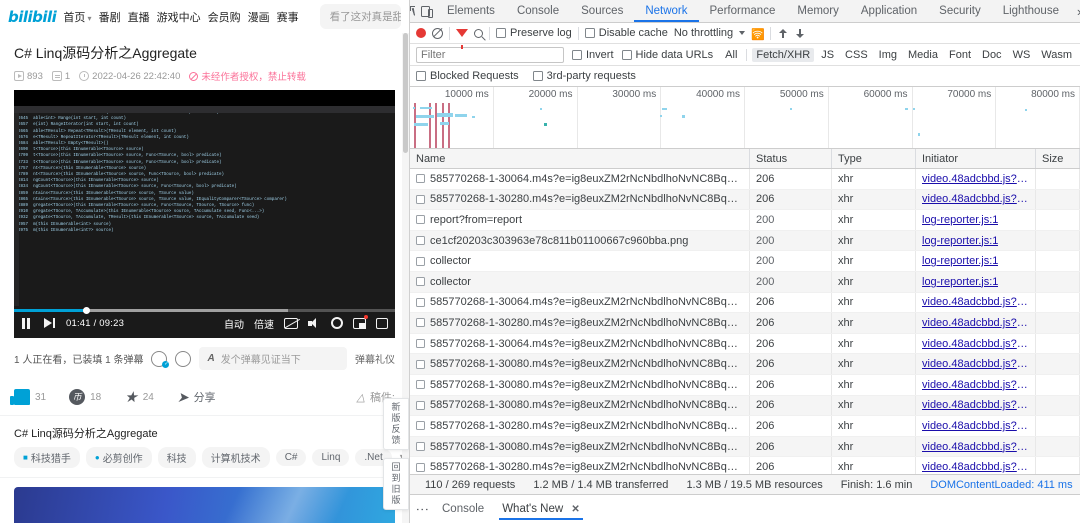  I want to click on more-tabs-icon: », so click(1075, 11).